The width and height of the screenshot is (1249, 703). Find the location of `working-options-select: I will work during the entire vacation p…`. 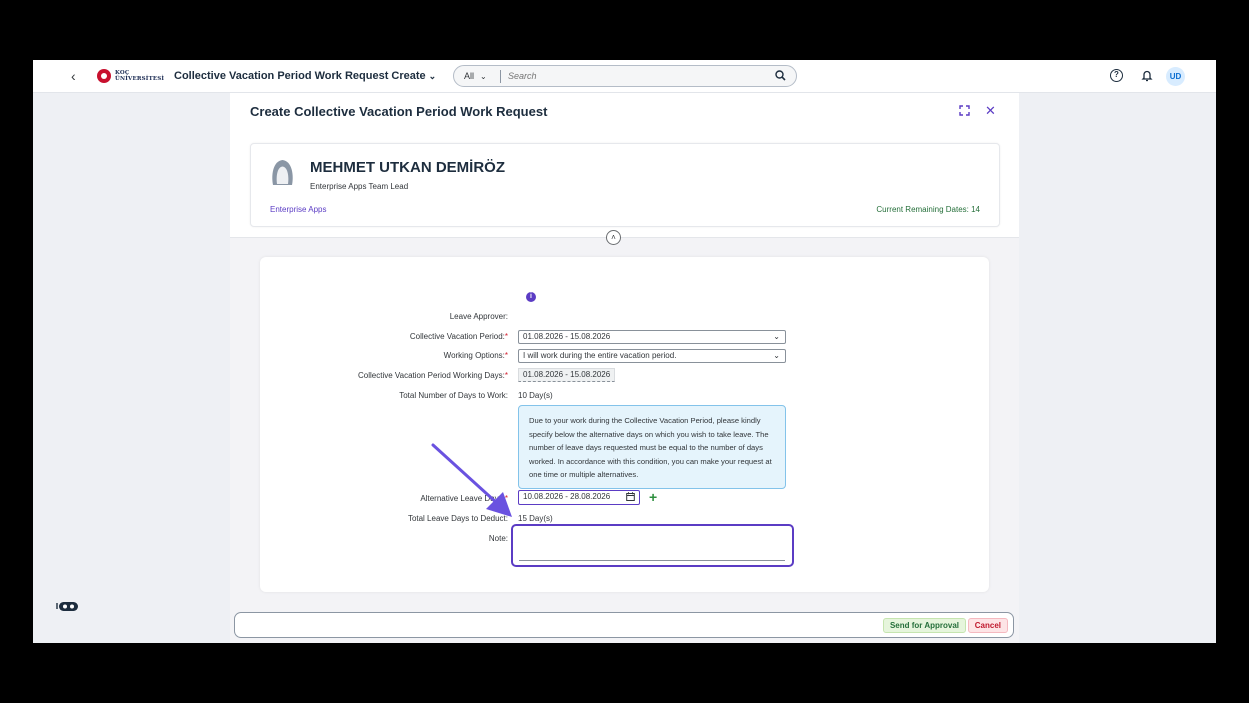

working-options-select: I will work during the entire vacation p… is located at coordinates (652, 356).